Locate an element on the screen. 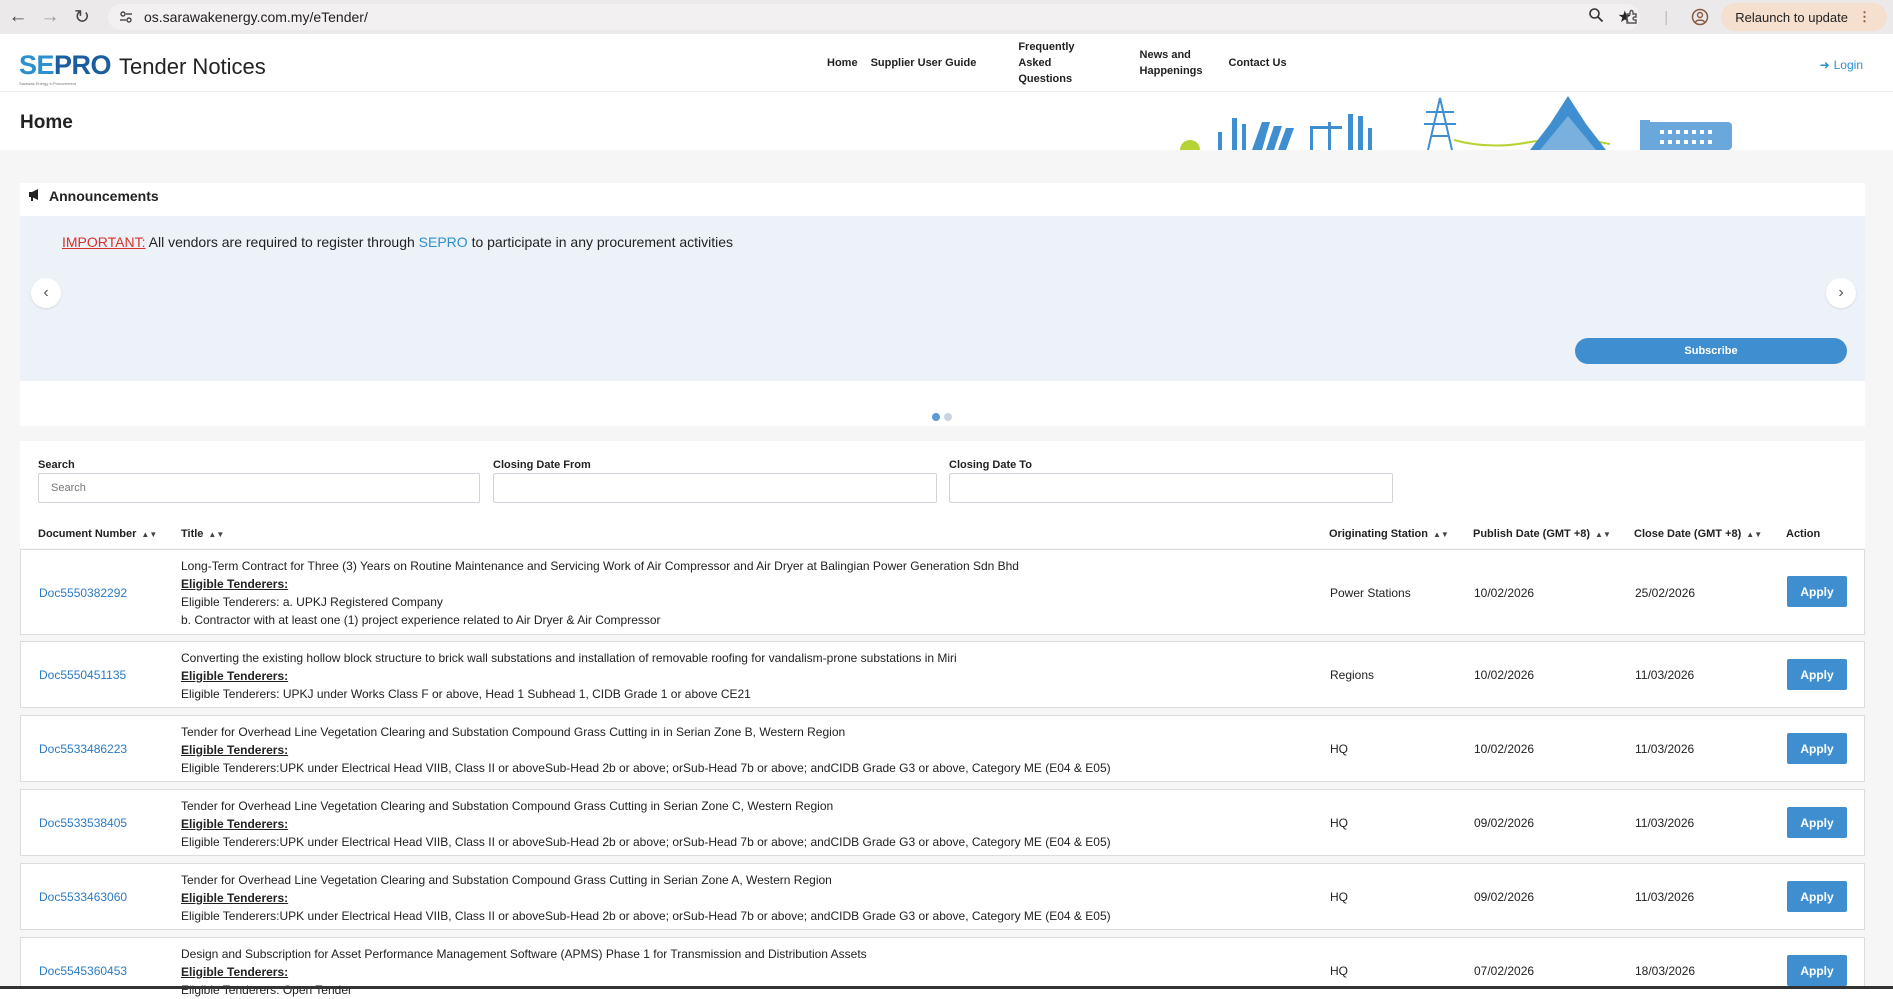 This screenshot has width=1893, height=999. col-publish-label: Publish Date (GMT +8) is located at coordinates (1532, 534).